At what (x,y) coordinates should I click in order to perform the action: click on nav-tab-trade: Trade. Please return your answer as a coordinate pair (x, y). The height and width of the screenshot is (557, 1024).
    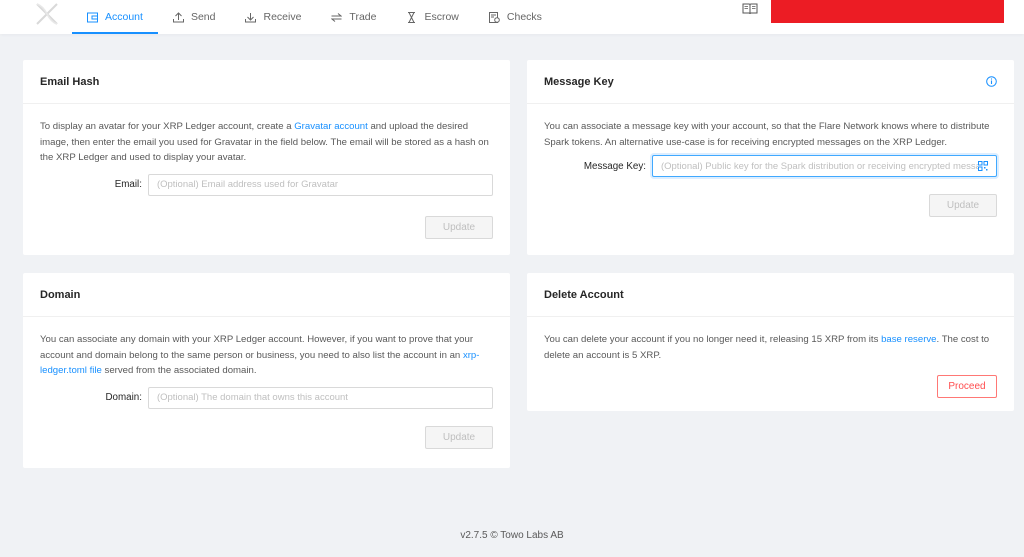
    Looking at the image, I should click on (353, 17).